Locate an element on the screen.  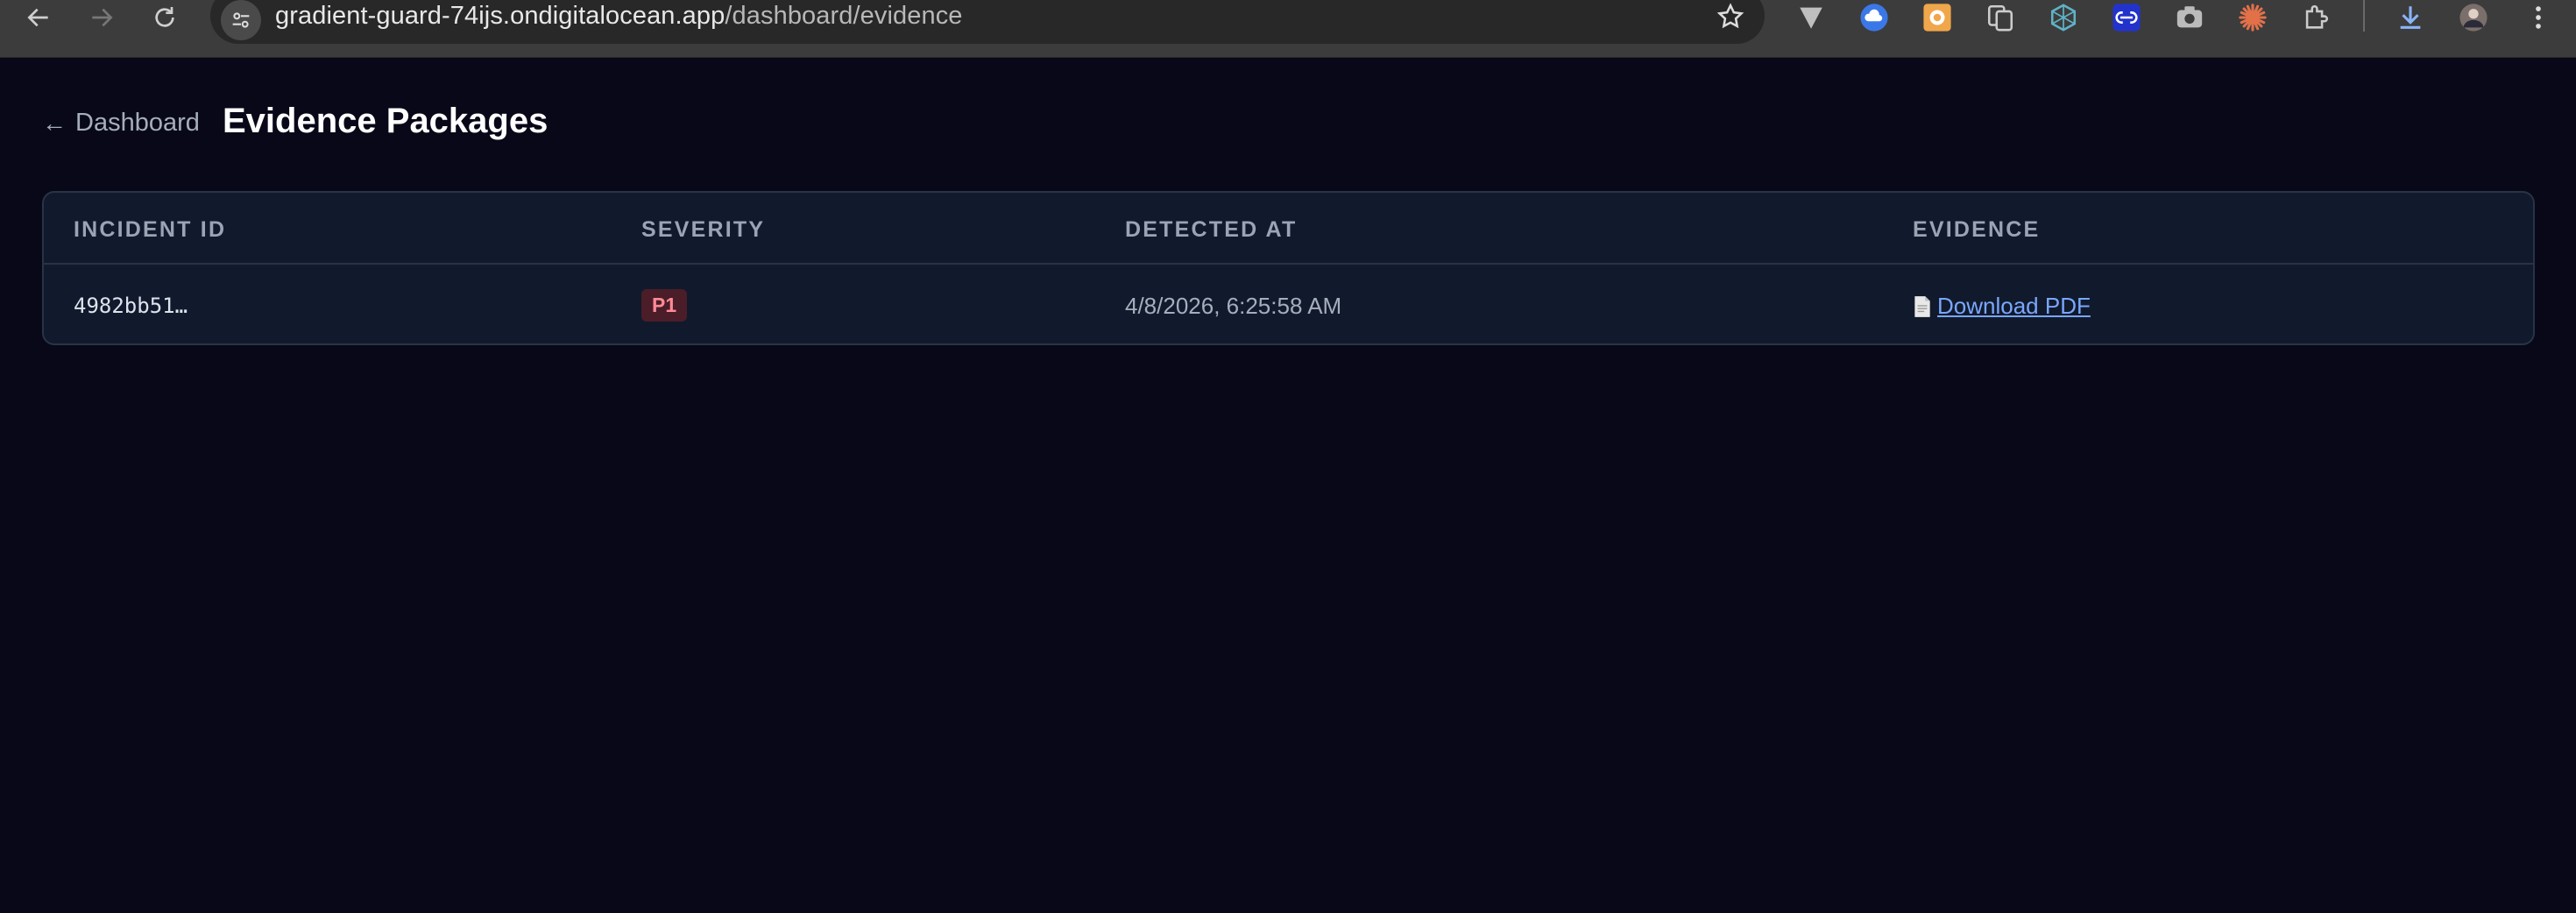
kebab-menu-icon is located at coordinates (2538, 17).